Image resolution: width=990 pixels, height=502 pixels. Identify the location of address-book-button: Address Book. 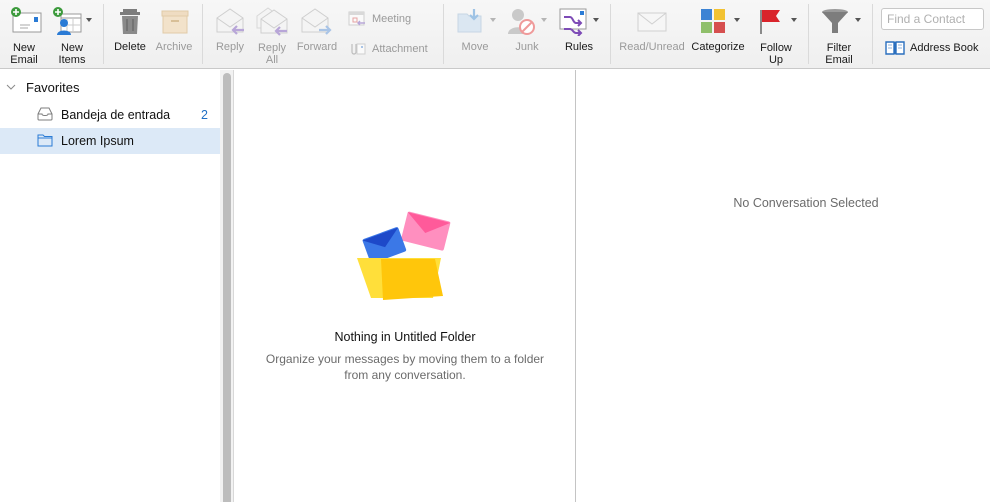
(931, 48).